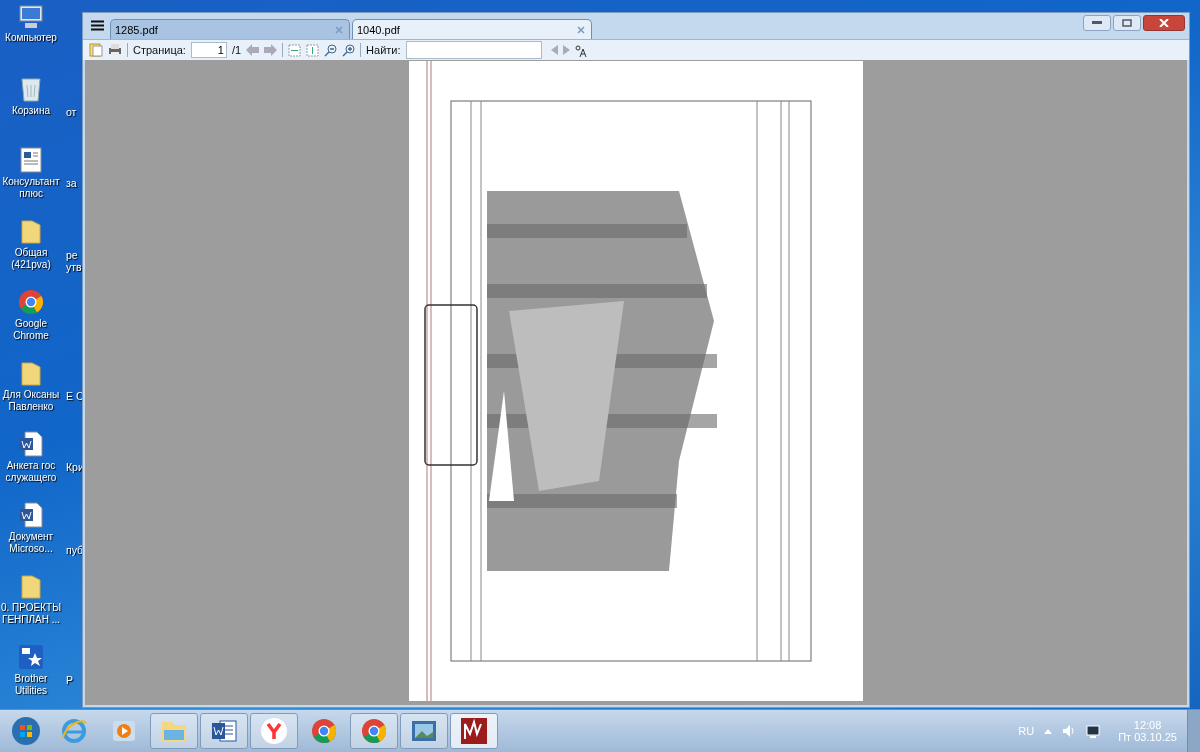 The height and width of the screenshot is (752, 1200). I want to click on maximize-icon, so click(1127, 23).